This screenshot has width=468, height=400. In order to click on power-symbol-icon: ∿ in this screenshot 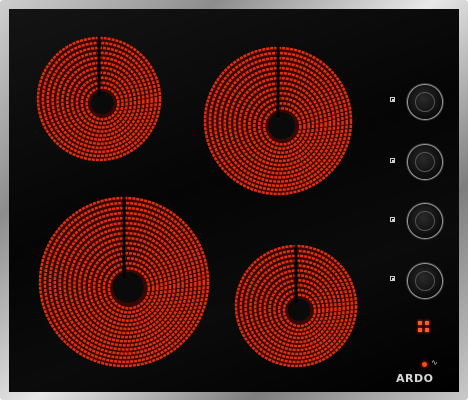, I will do `click(434, 362)`.